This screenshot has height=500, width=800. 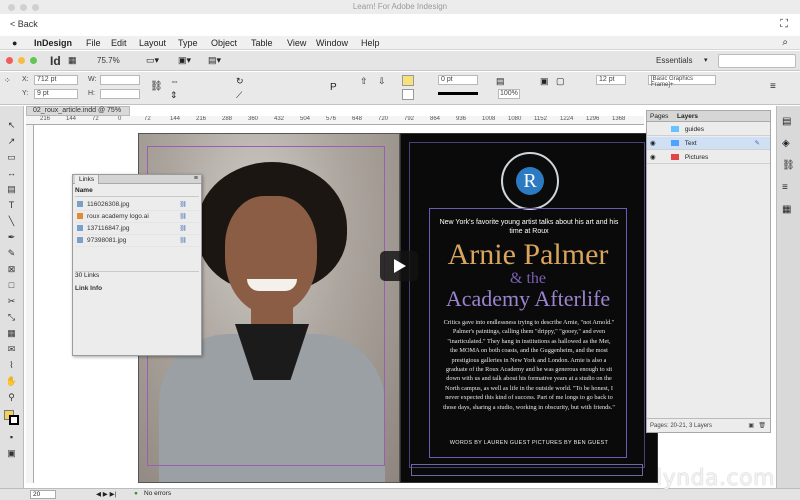 What do you see at coordinates (56, 94) in the screenshot?
I see `y-position-field: 9 pt` at bounding box center [56, 94].